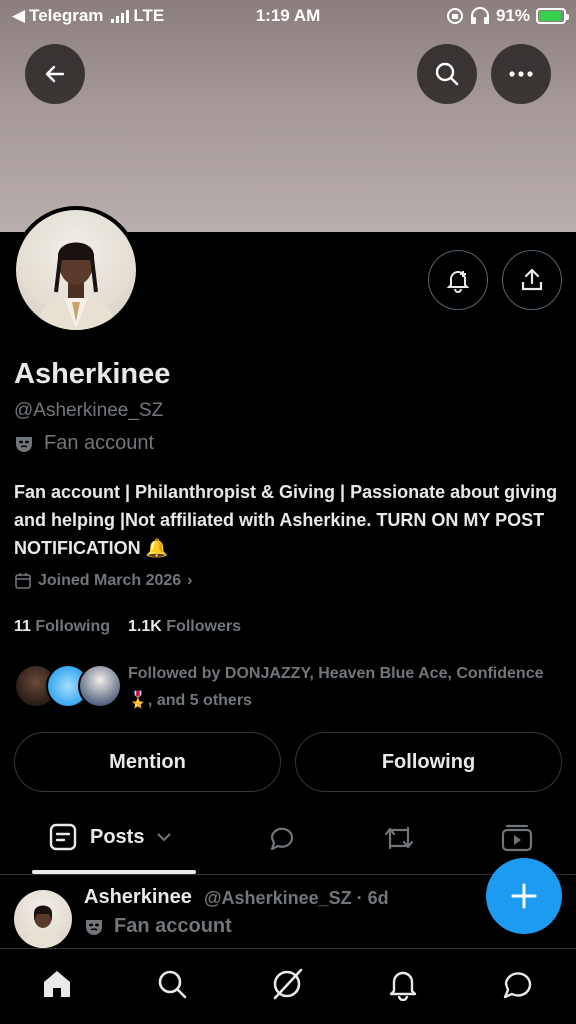  What do you see at coordinates (22, 626) in the screenshot?
I see `following-count: 11` at bounding box center [22, 626].